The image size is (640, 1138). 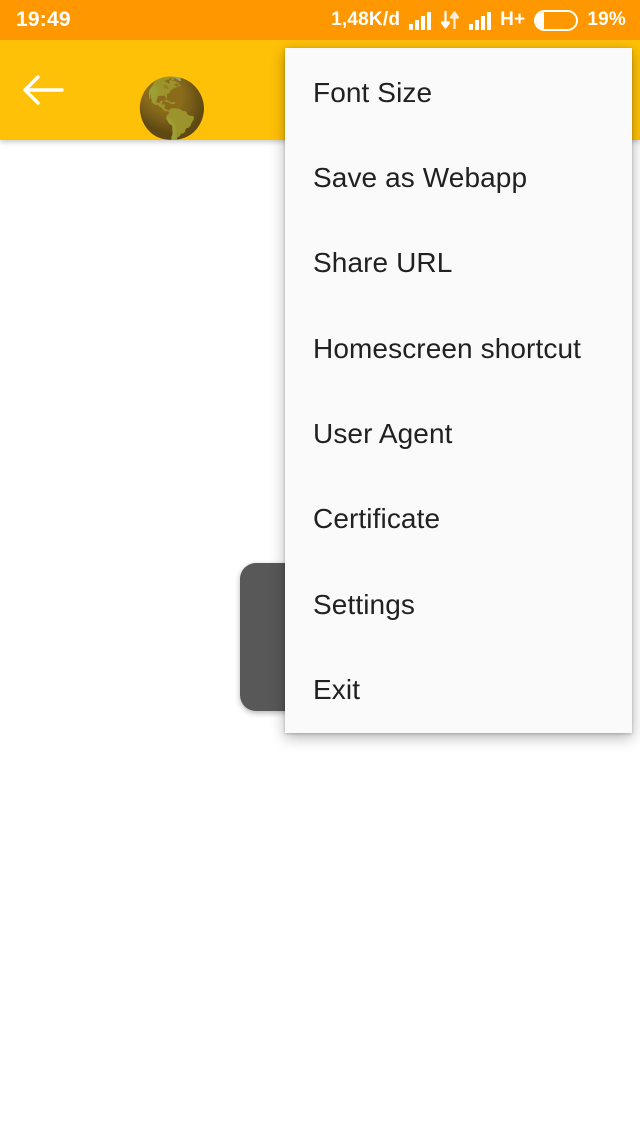 What do you see at coordinates (556, 20) in the screenshot?
I see `battery-icon` at bounding box center [556, 20].